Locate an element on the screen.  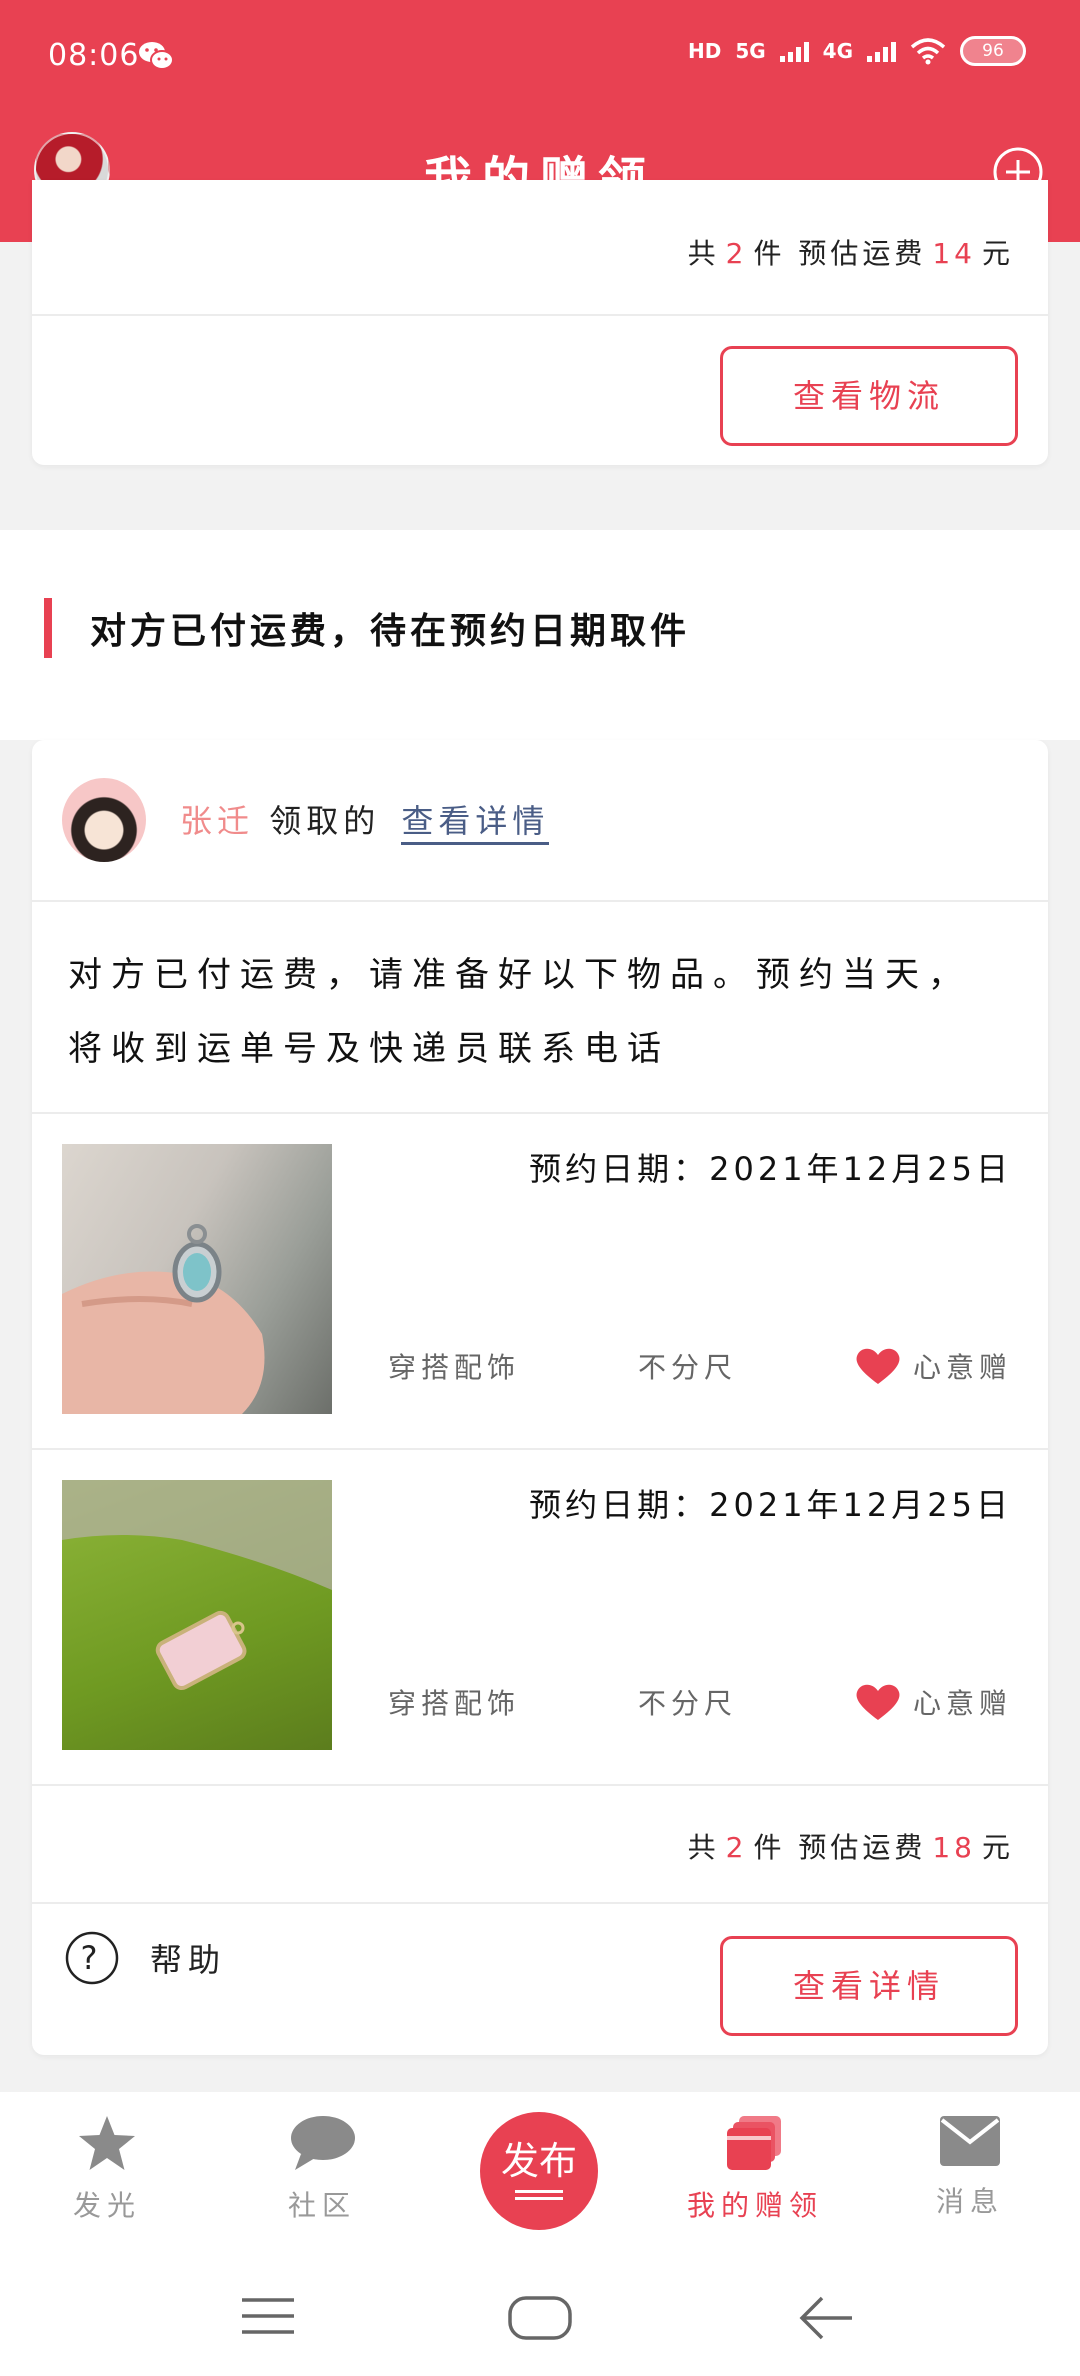
view-logistics-button: 查看物流 is located at coordinates (869, 396).